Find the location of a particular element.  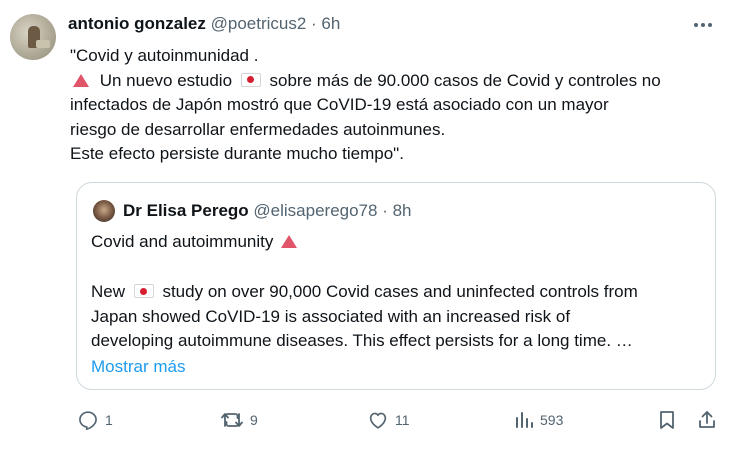

quote-line-part: New is located at coordinates (110, 291).